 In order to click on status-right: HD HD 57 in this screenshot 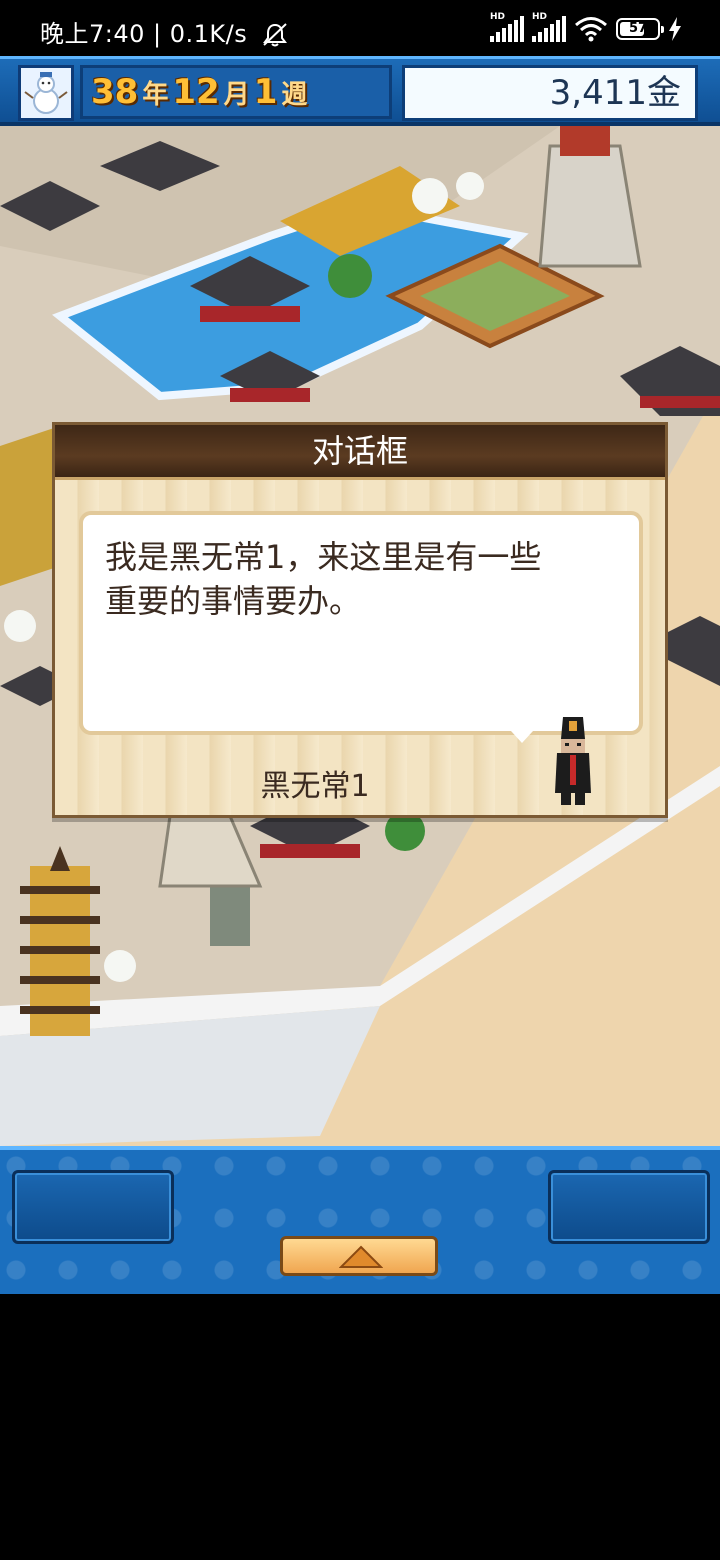, I will do `click(586, 27)`.